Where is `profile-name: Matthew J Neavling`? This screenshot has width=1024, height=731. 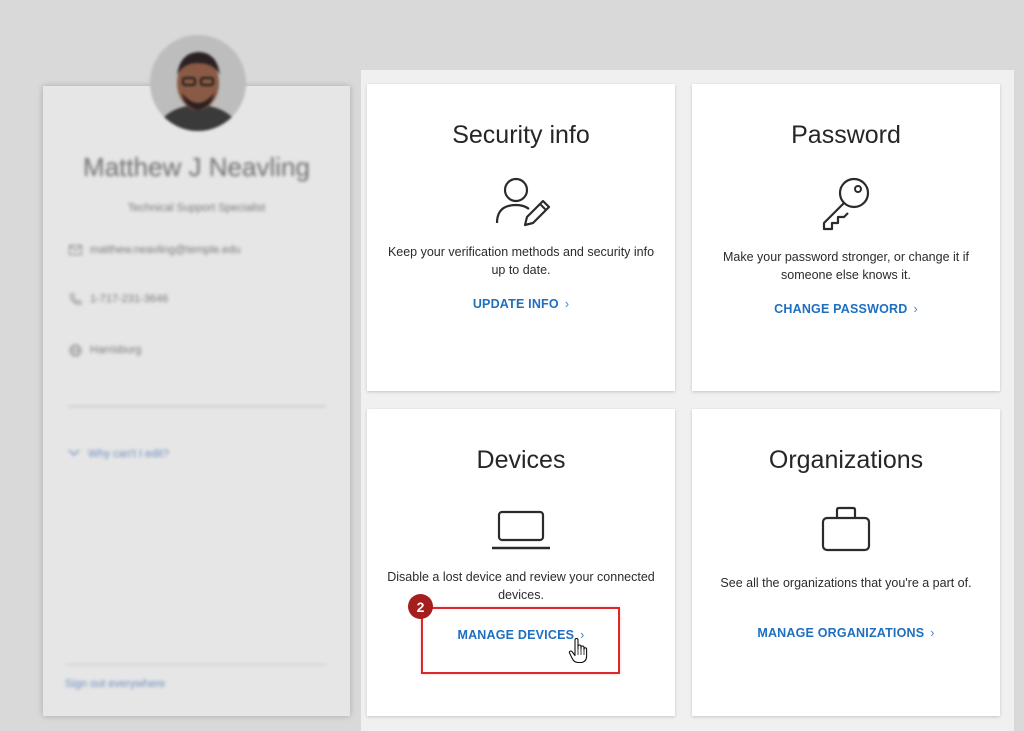
profile-name: Matthew J Neavling is located at coordinates (196, 167).